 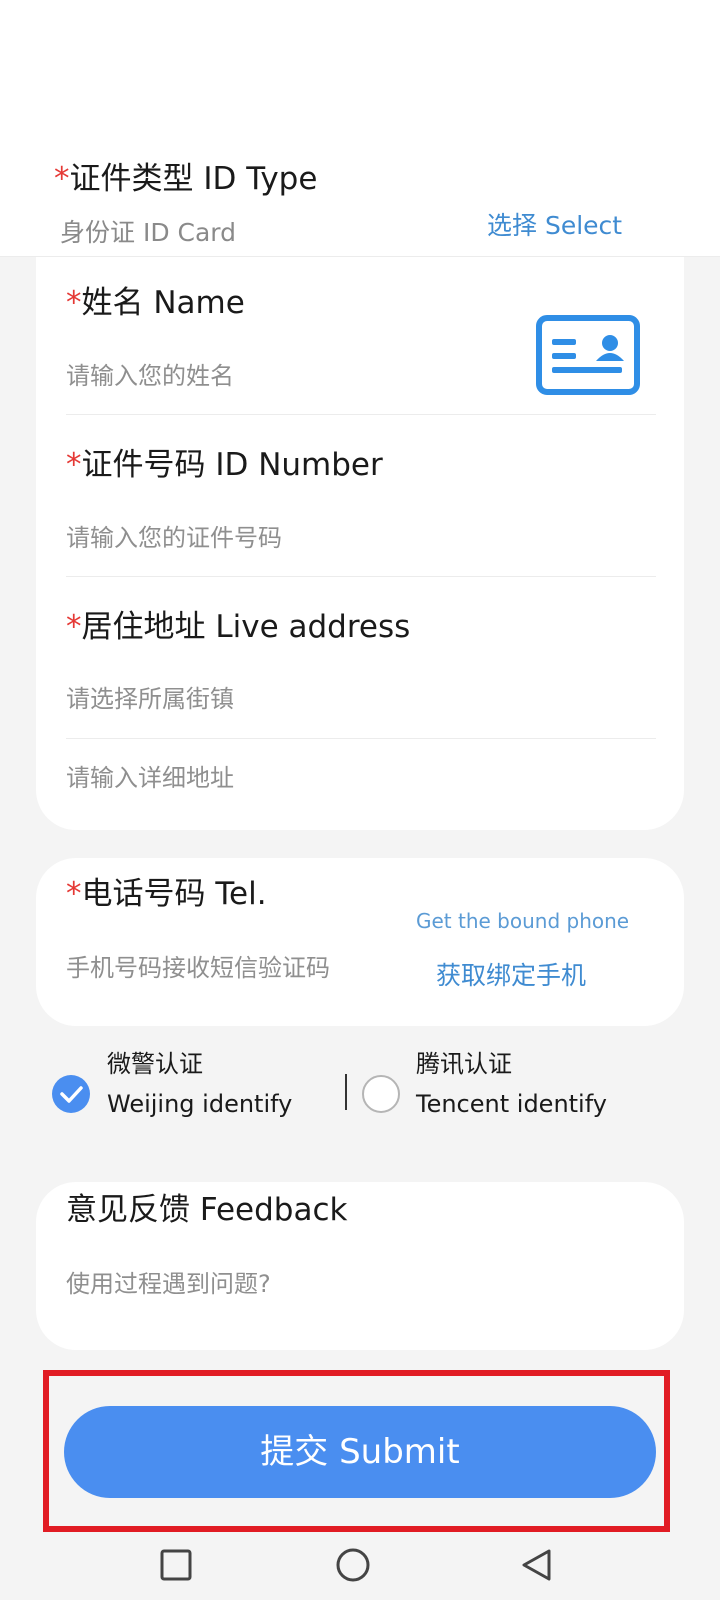 What do you see at coordinates (155, 303) in the screenshot?
I see `name-label: *姓名 Name` at bounding box center [155, 303].